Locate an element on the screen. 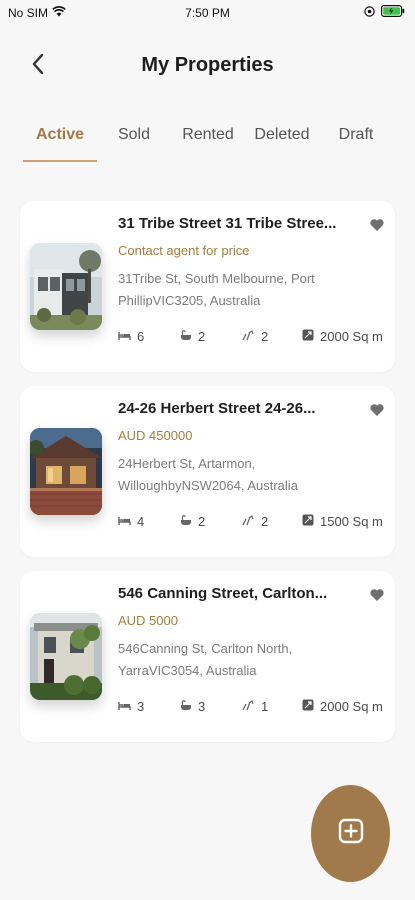 This screenshot has width=415, height=900. beds-stat: 4 is located at coordinates (131, 521).